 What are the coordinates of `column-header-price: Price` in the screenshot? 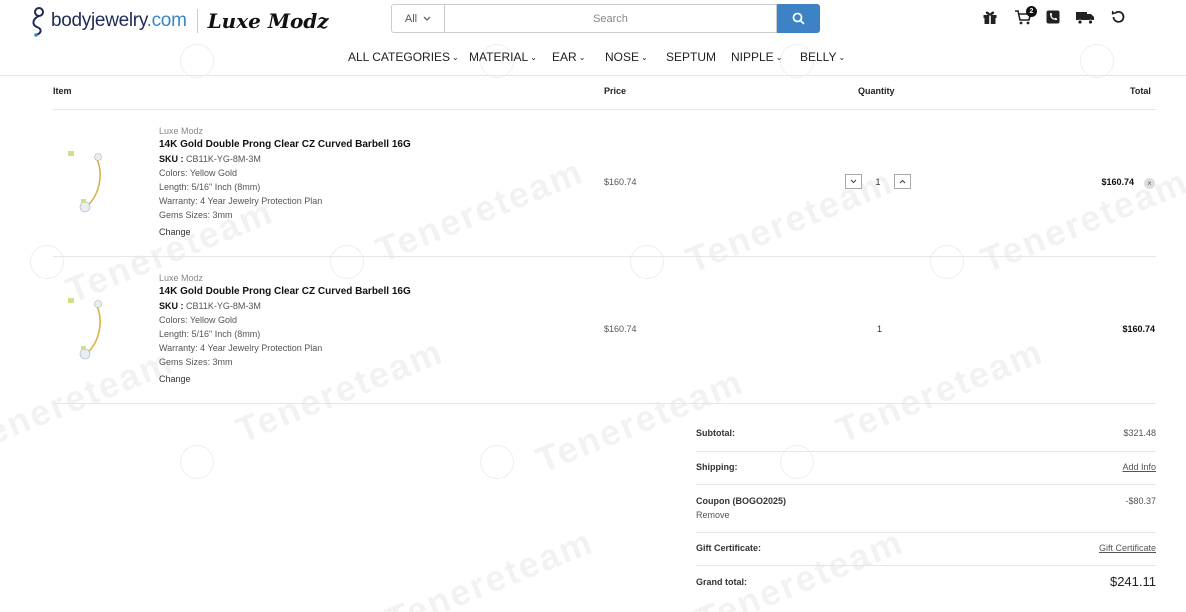 It's located at (615, 91).